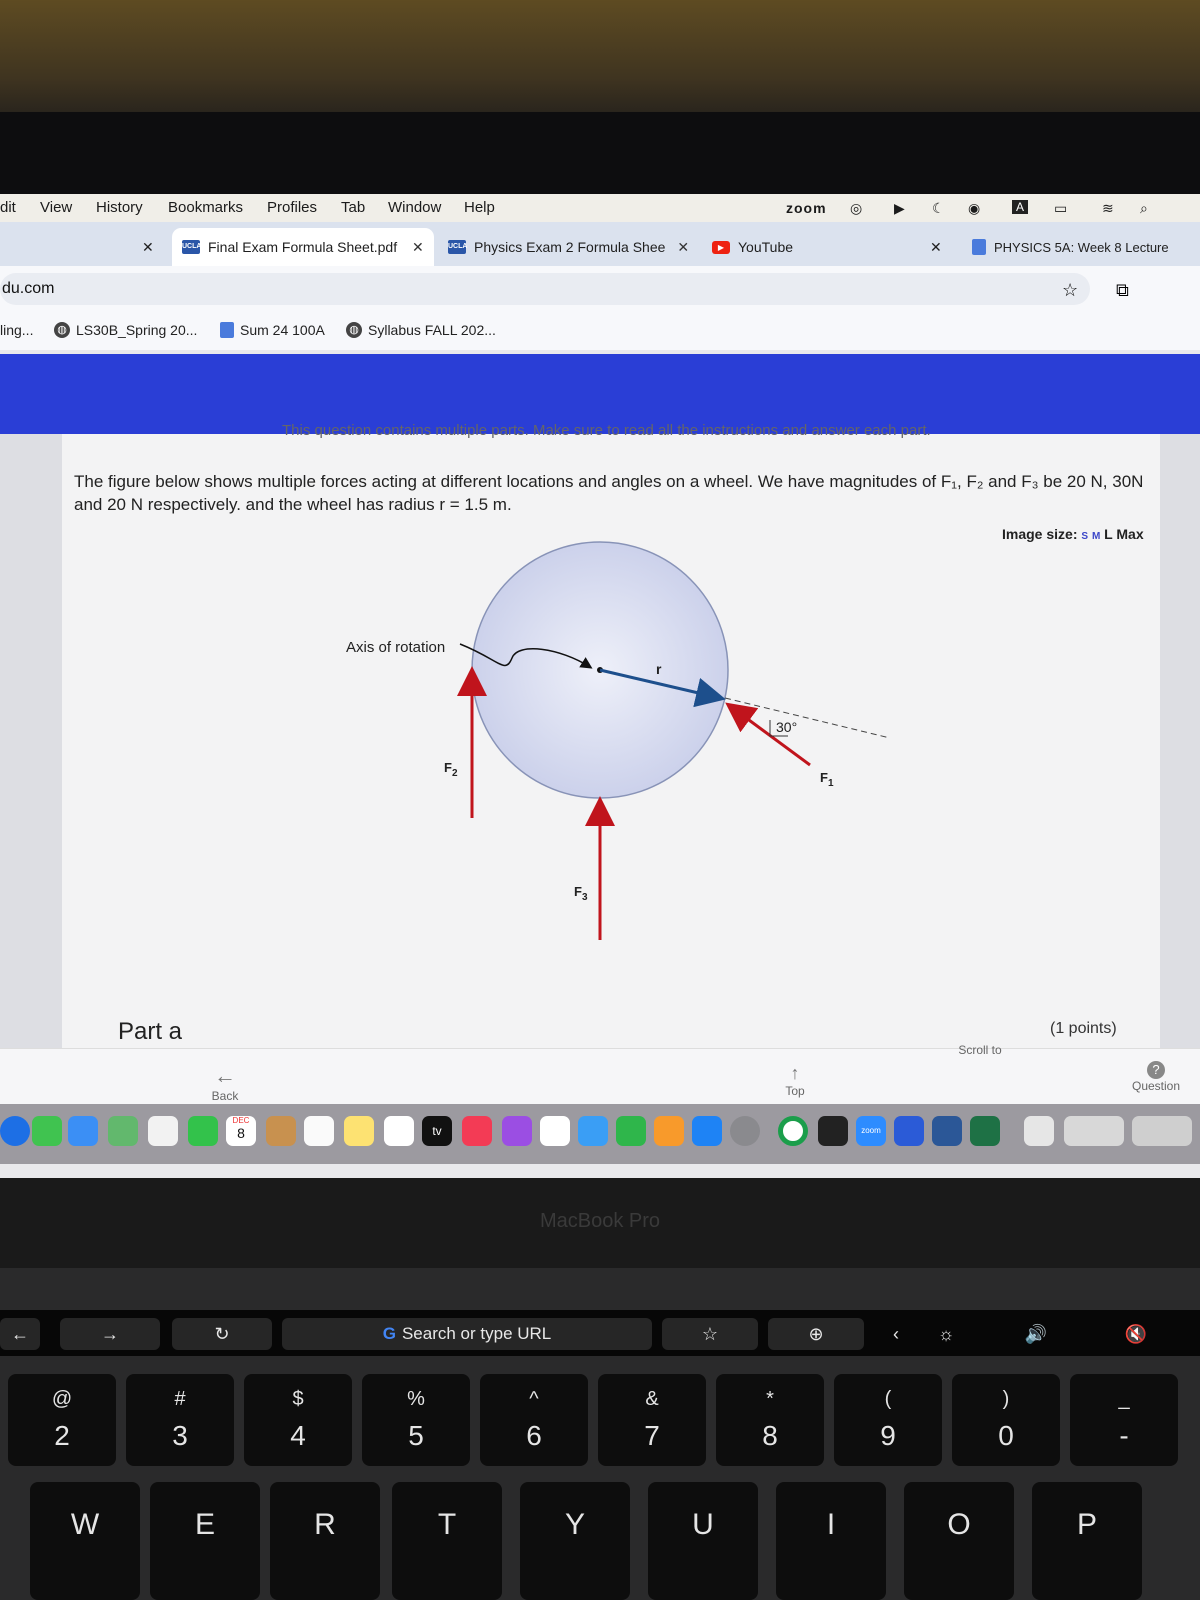 The height and width of the screenshot is (1600, 1200). I want to click on reminders-icon, so click(319, 1131).